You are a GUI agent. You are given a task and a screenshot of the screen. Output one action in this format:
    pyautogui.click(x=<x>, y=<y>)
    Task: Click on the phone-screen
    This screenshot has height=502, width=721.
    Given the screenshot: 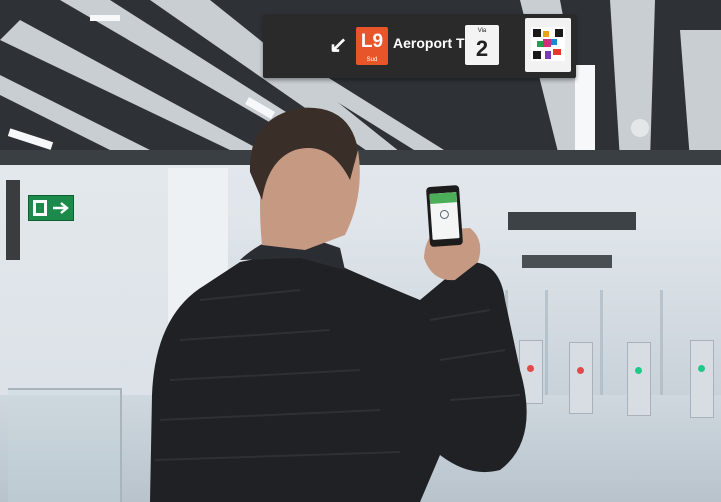 What is the action you would take?
    pyautogui.click(x=444, y=216)
    